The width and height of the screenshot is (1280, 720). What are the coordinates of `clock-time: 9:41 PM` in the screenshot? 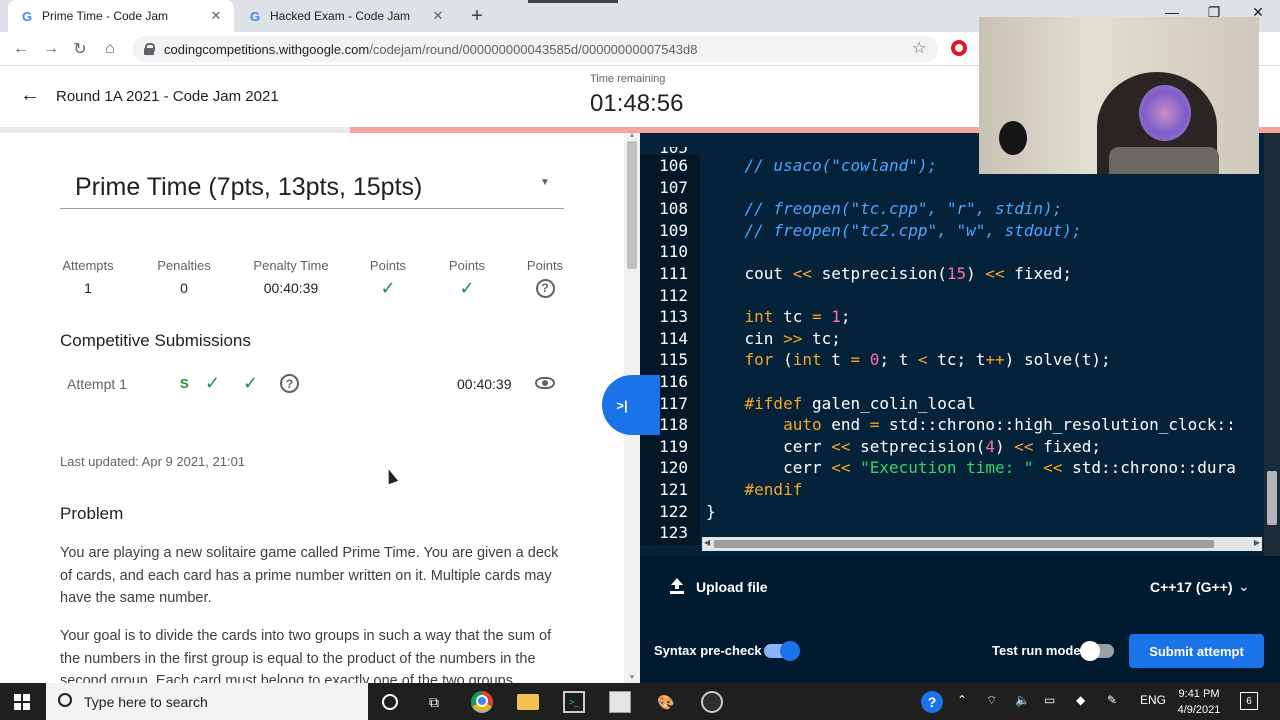 It's located at (1199, 694).